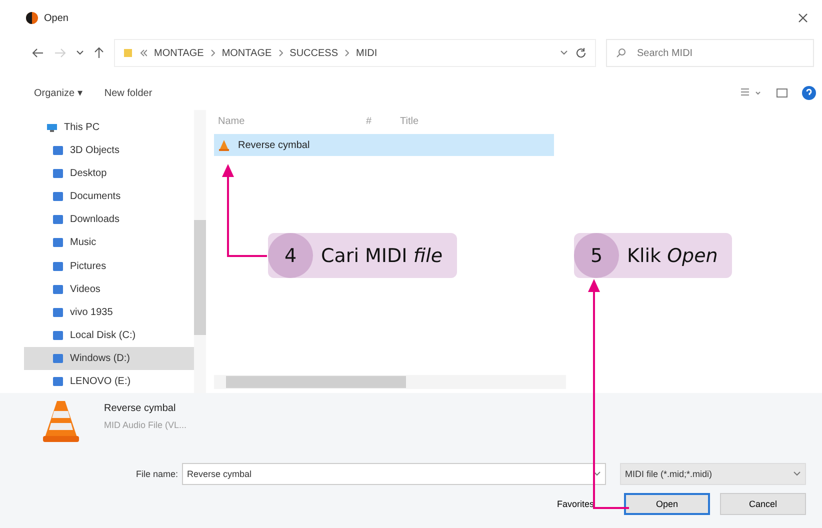  I want to click on nav-item: Documents, so click(109, 196).